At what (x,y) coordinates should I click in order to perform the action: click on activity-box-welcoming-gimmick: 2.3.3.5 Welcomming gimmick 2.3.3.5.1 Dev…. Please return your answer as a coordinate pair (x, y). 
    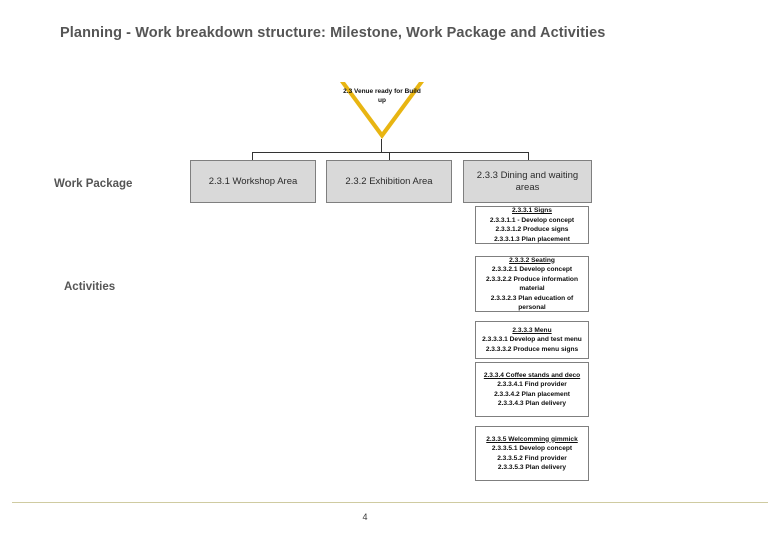
    Looking at the image, I should click on (532, 453).